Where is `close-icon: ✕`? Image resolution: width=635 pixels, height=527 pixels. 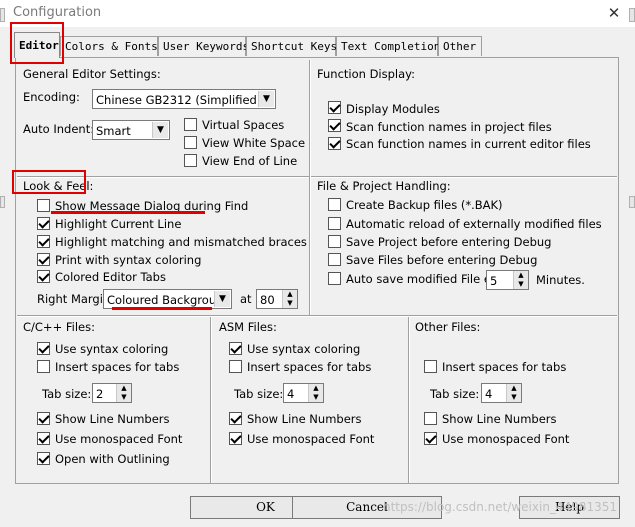
close-icon: ✕ is located at coordinates (614, 13).